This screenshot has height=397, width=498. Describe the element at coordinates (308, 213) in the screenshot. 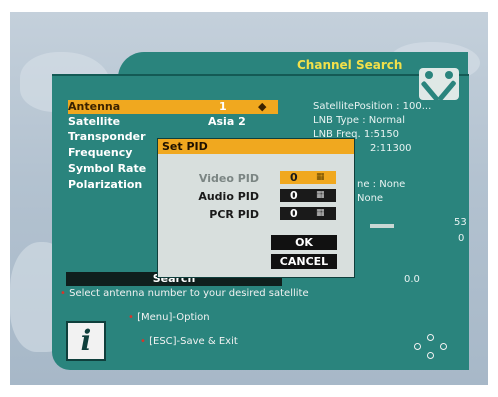

I see `pcr-pid-input: 0 ▦` at that location.